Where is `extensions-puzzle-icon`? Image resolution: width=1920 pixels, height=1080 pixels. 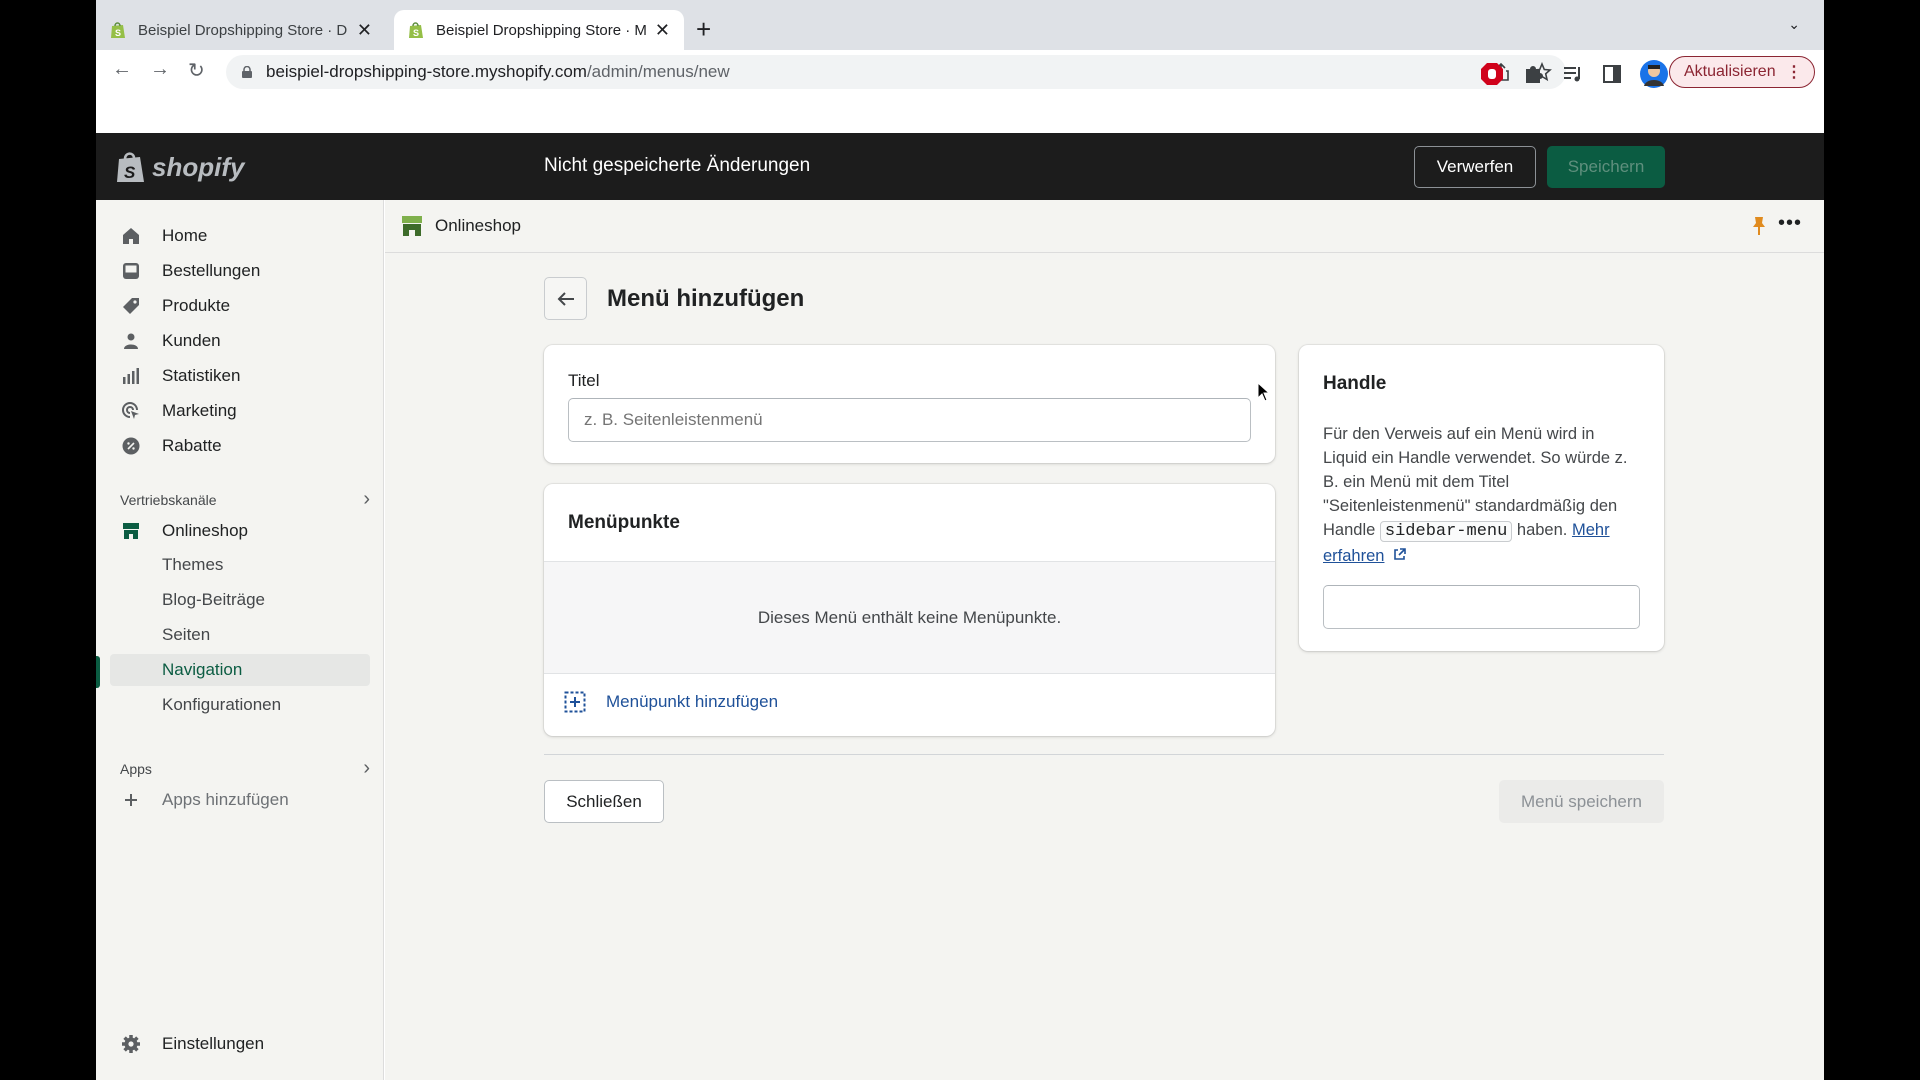
extensions-puzzle-icon is located at coordinates (1533, 74).